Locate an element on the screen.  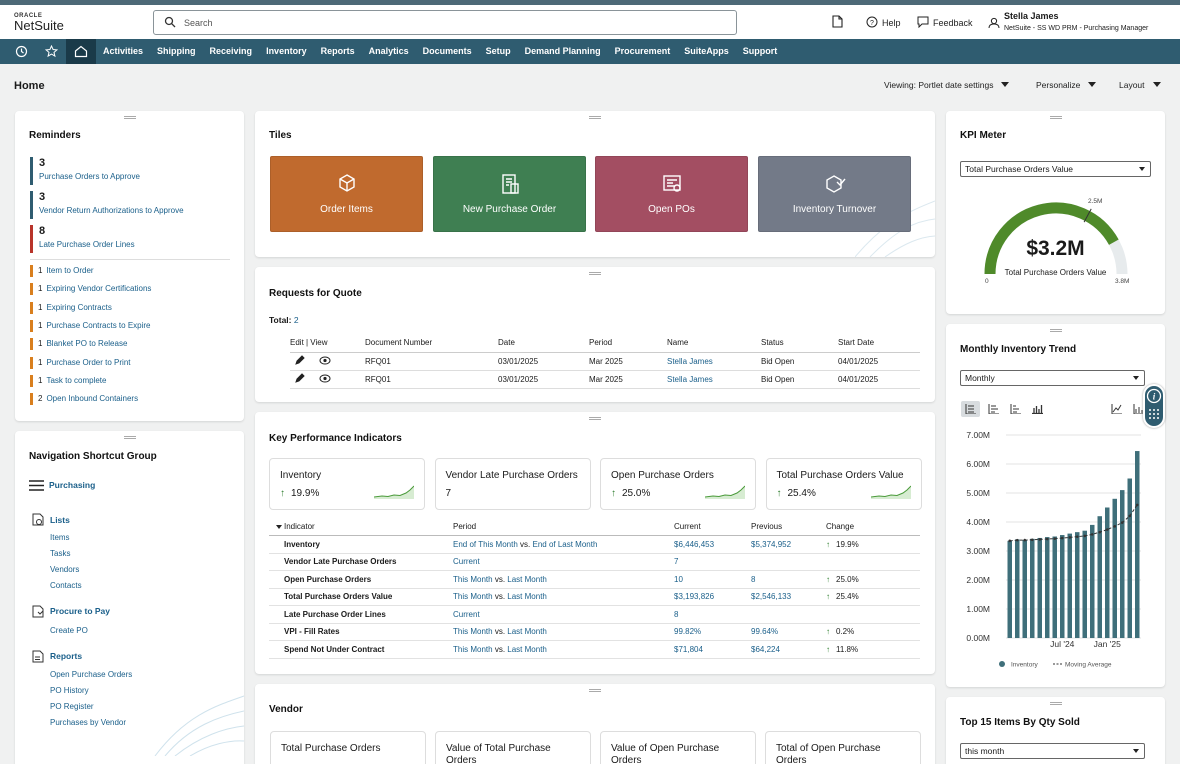
chart-type-line-button is located at coordinates (1116, 409).